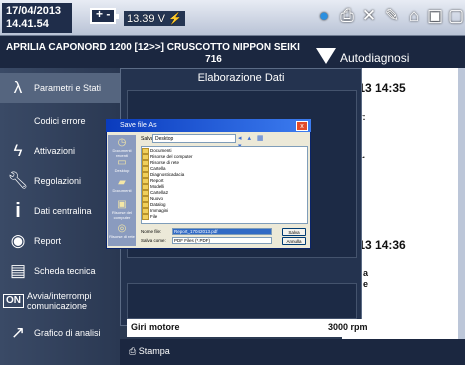 Image resolution: width=465 pixels, height=365 pixels. I want to click on computer-icon: ▣, so click(122, 204).